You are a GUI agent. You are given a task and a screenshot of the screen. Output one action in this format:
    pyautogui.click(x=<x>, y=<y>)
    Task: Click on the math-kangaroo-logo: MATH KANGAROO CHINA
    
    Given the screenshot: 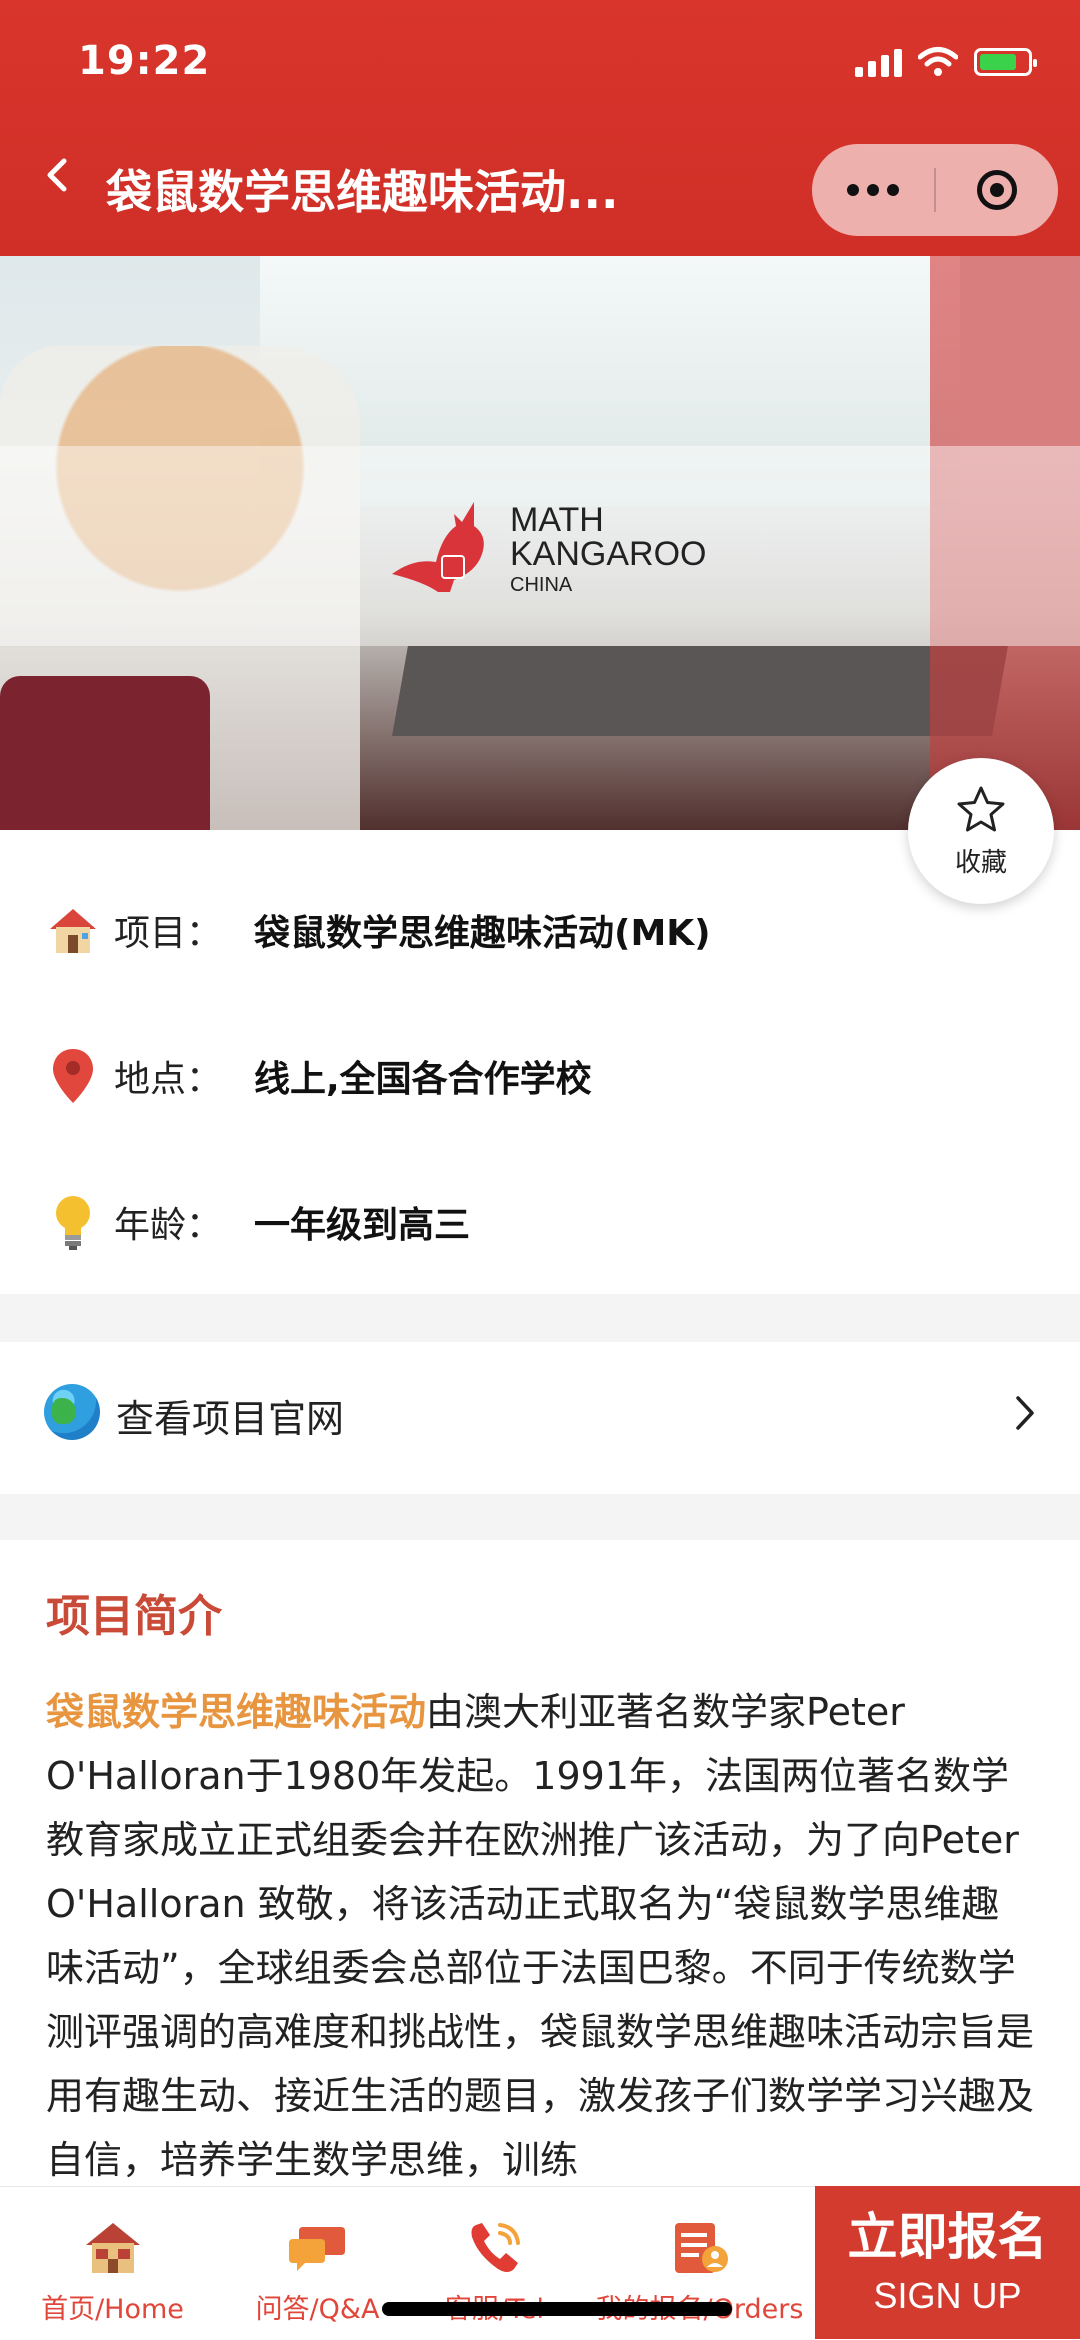 What is the action you would take?
    pyautogui.click(x=545, y=549)
    